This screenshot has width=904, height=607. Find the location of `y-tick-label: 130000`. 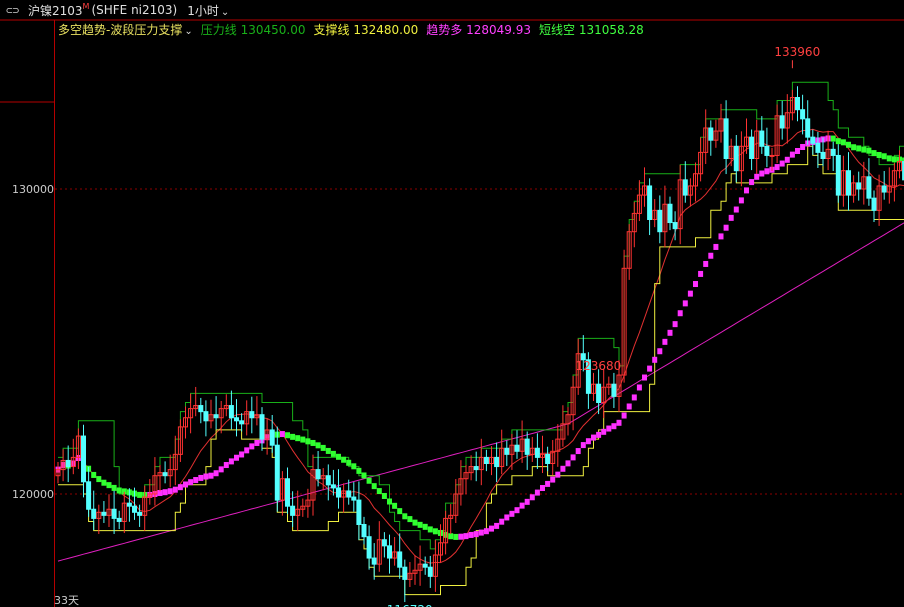

y-tick-label: 130000 is located at coordinates (33, 189).